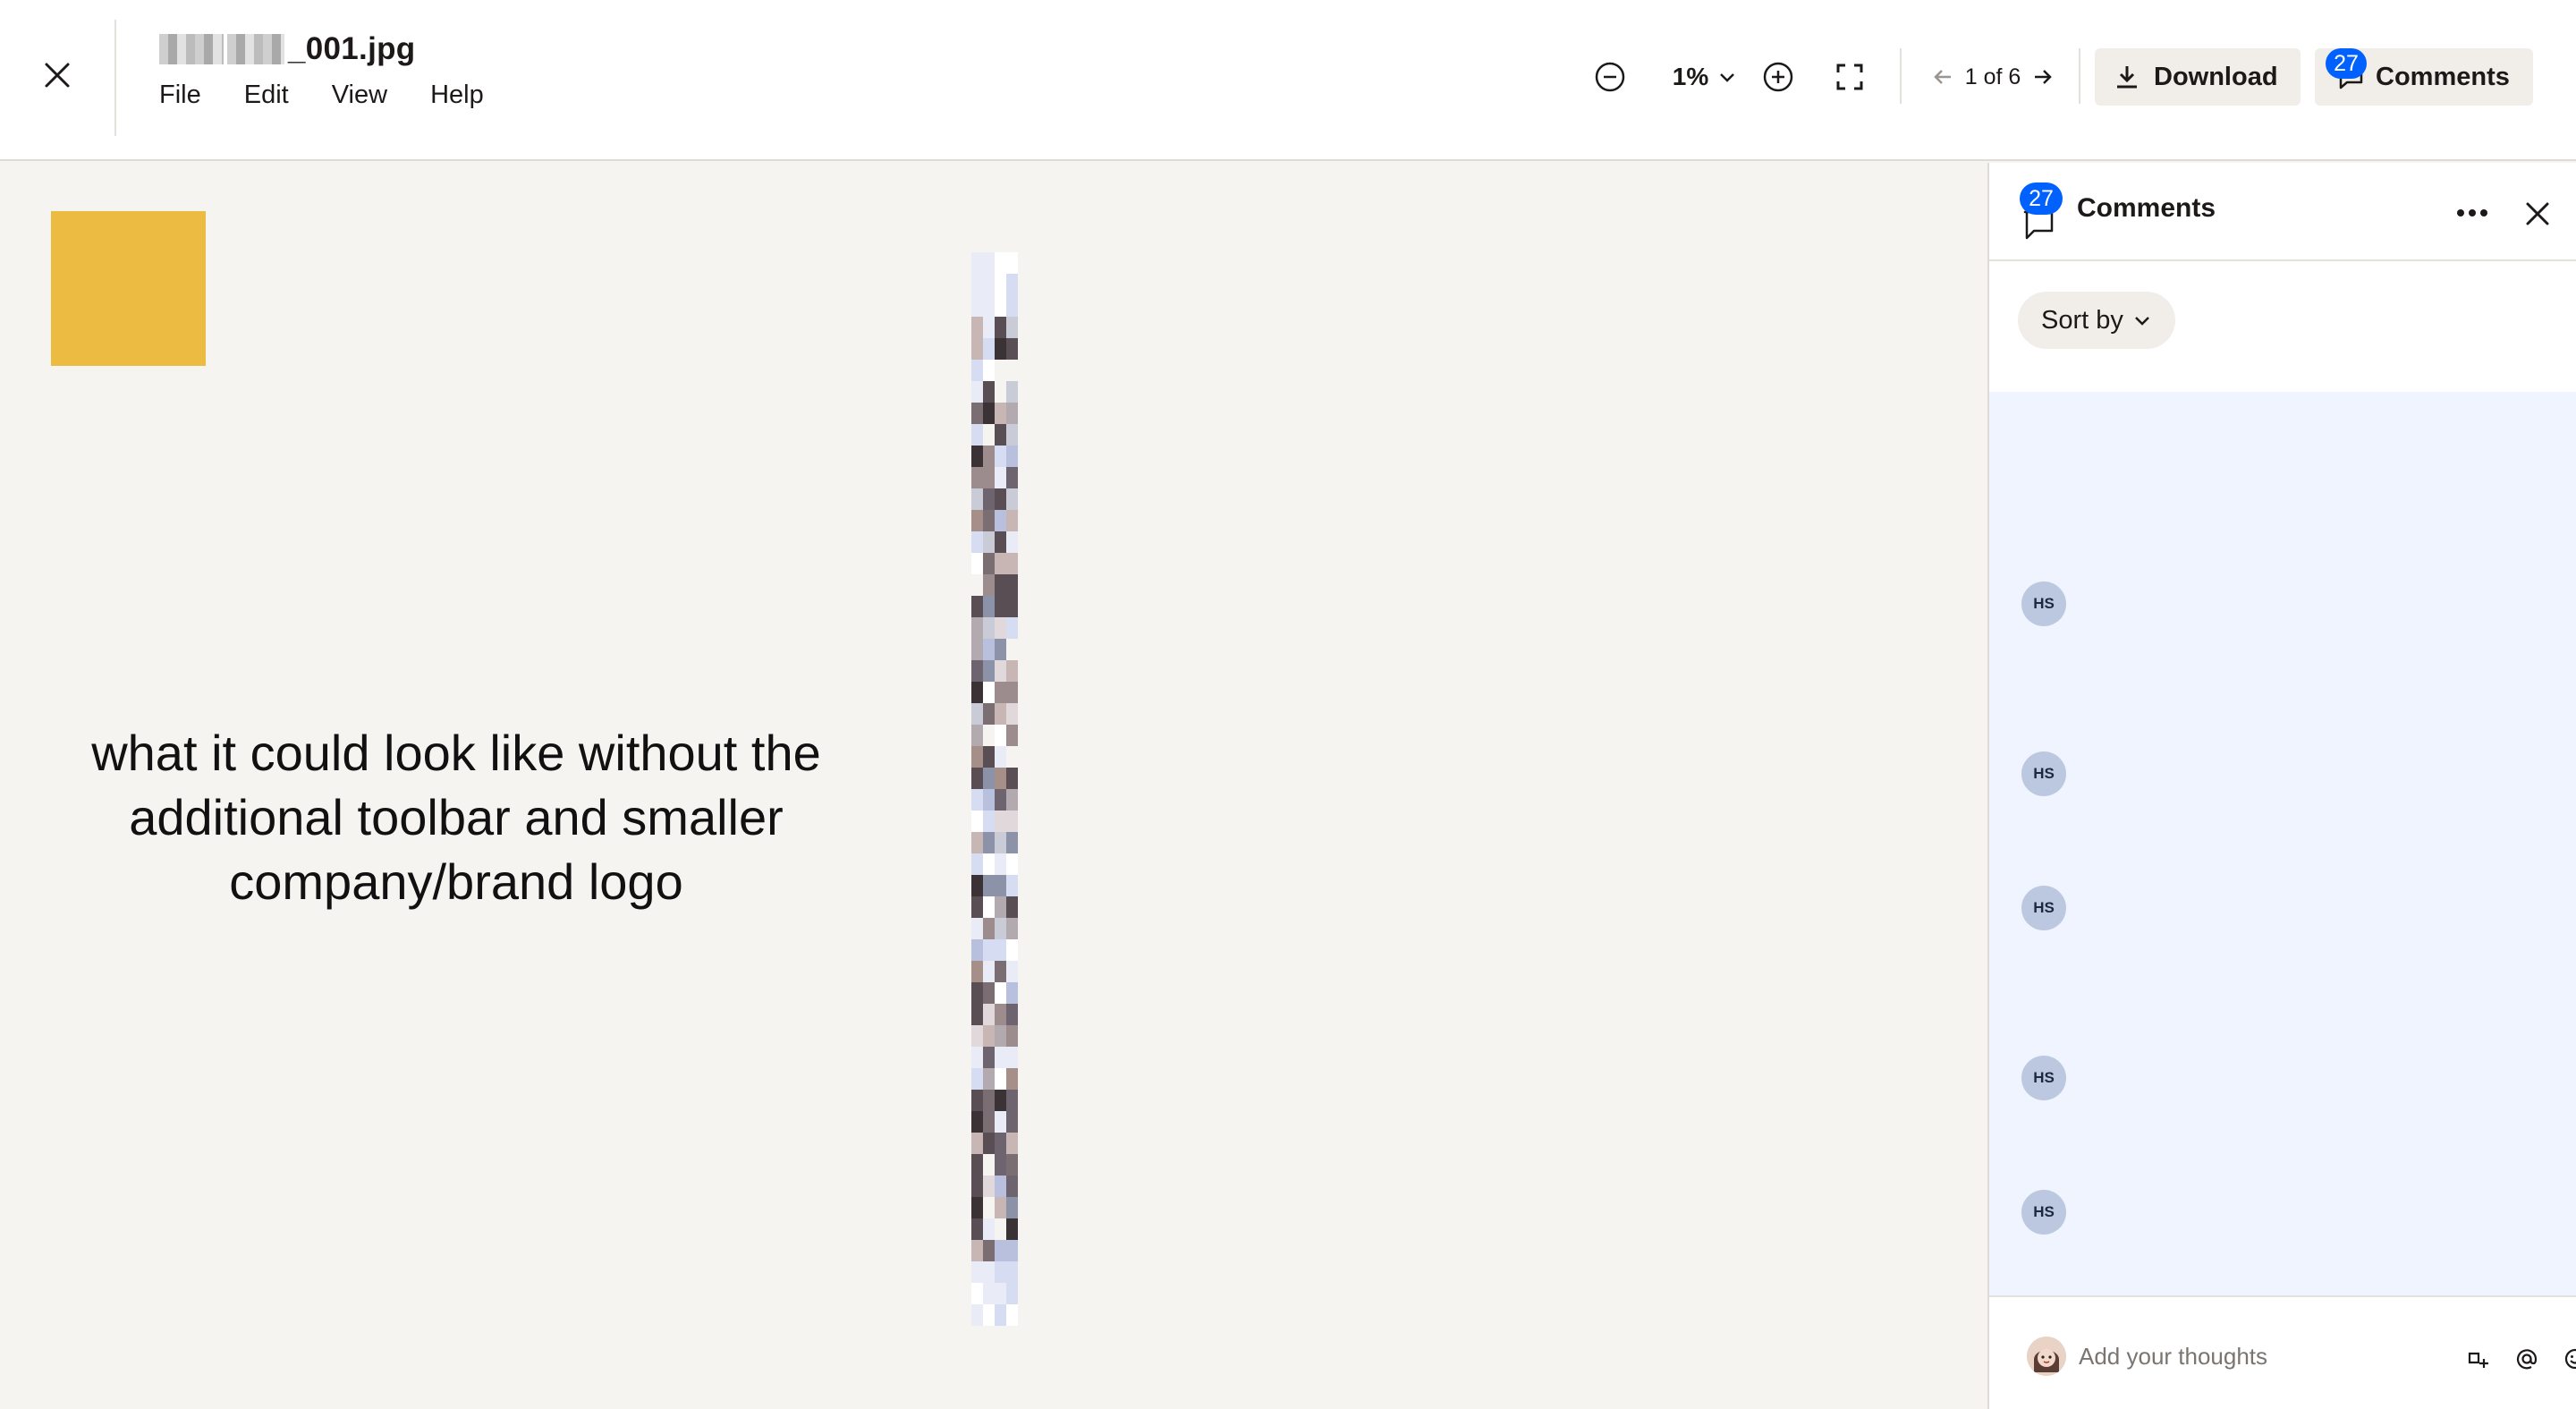  What do you see at coordinates (1690, 76) in the screenshot?
I see `zoom-value: 1%` at bounding box center [1690, 76].